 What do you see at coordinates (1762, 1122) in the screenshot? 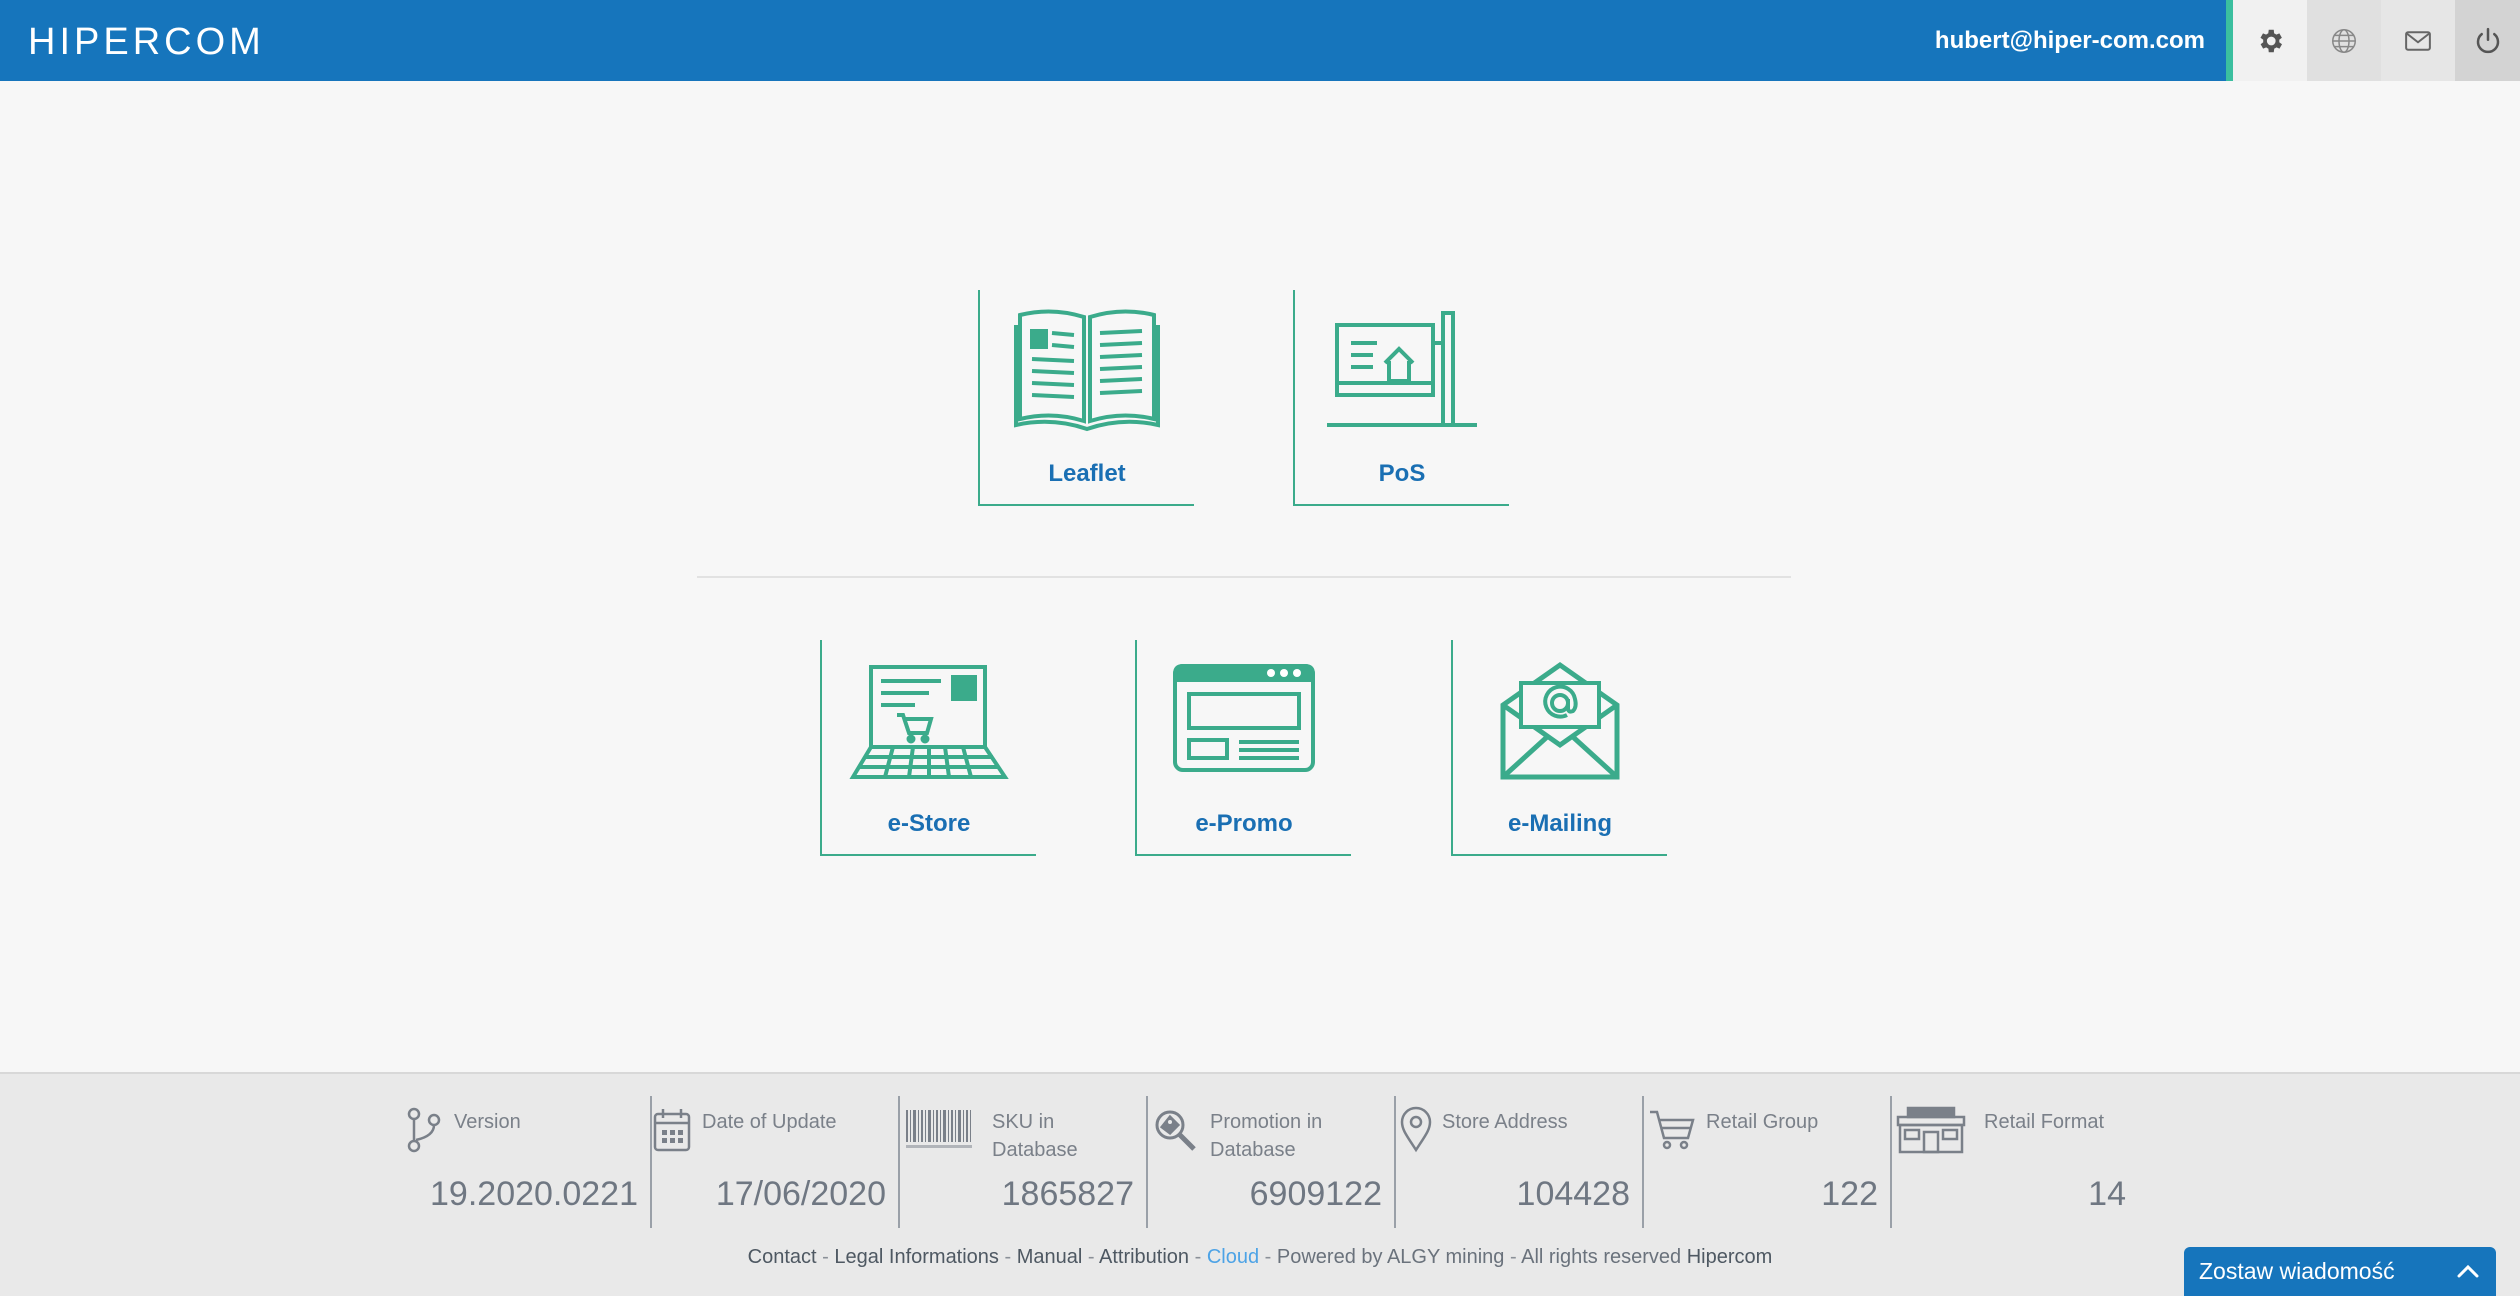
I see `stat-label: Retail Group` at bounding box center [1762, 1122].